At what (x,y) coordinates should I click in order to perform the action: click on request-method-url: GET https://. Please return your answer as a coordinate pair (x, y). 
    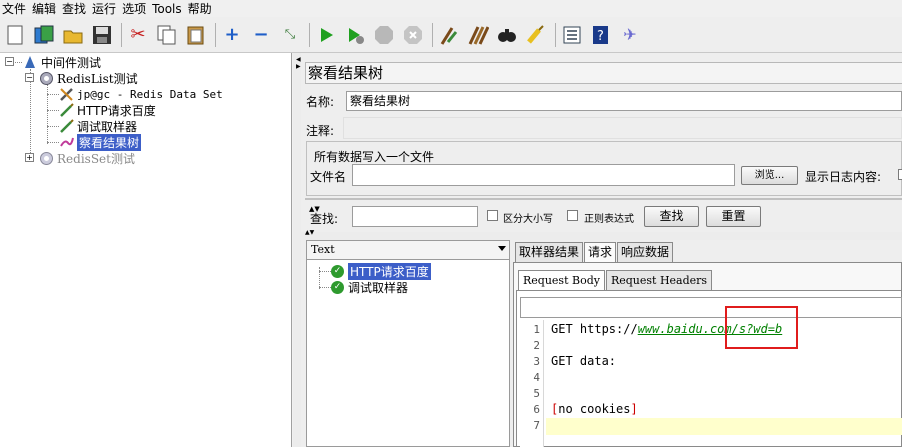
    Looking at the image, I should click on (594, 329).